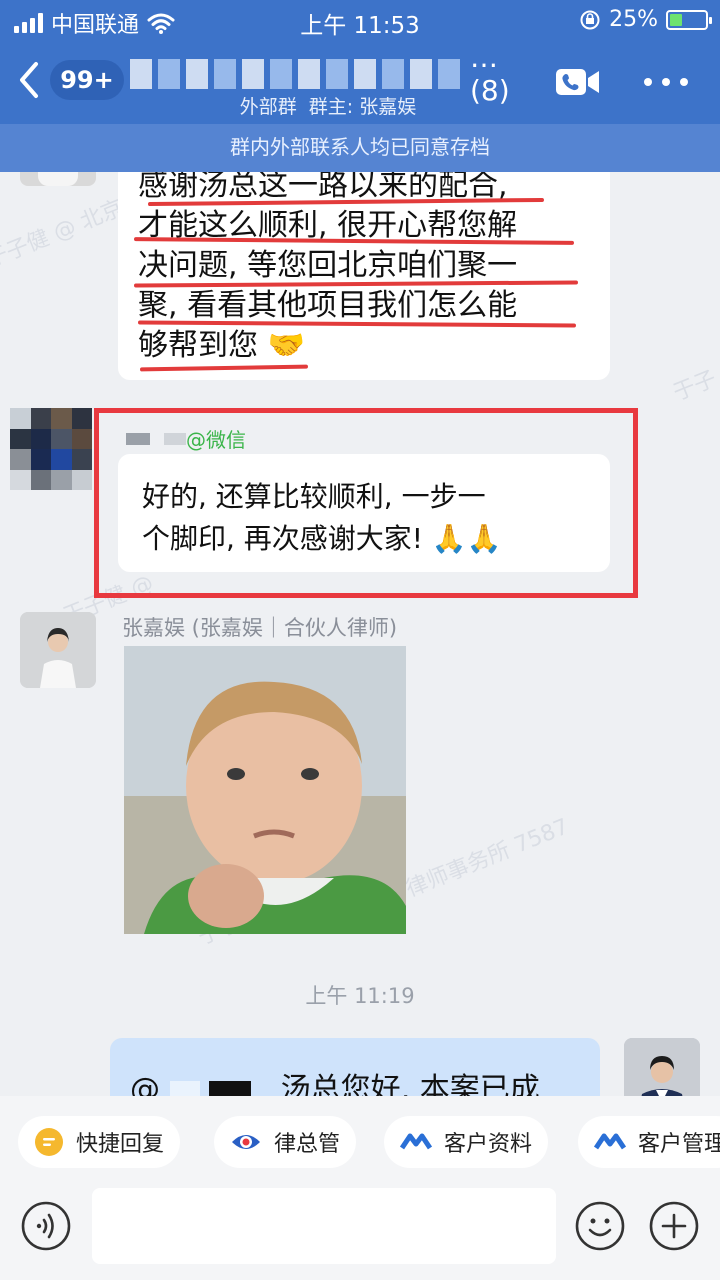 The image size is (720, 1280). Describe the element at coordinates (49, 1142) in the screenshot. I see `quick-reply-icon` at that location.